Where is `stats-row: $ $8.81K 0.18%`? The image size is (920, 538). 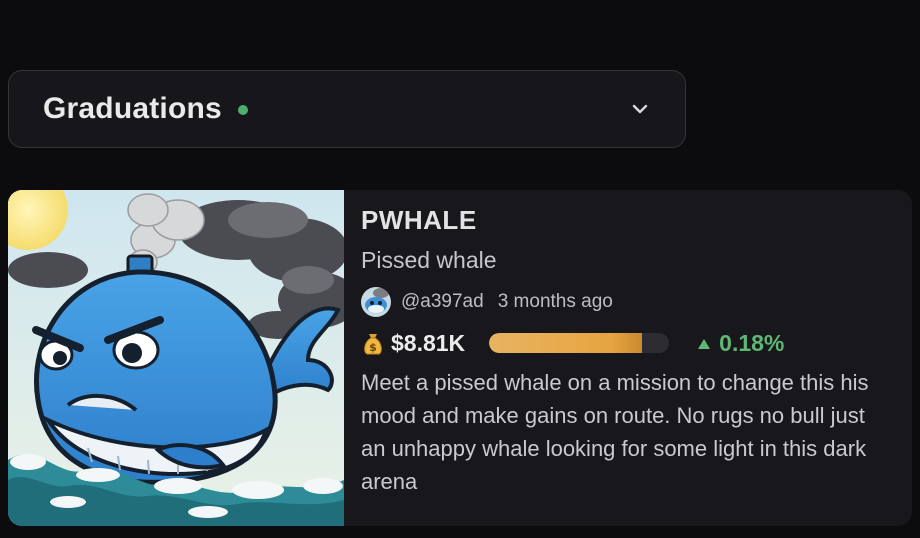 stats-row: $ $8.81K 0.18% is located at coordinates (628, 343).